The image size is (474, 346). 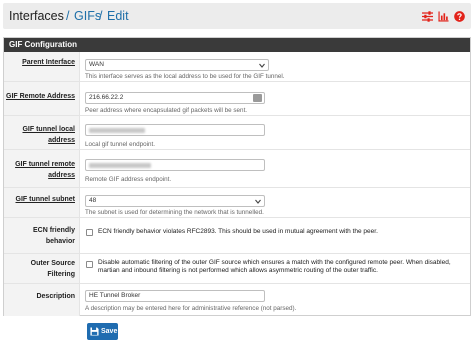 I want to click on tunnel-remote-input, so click(x=175, y=165).